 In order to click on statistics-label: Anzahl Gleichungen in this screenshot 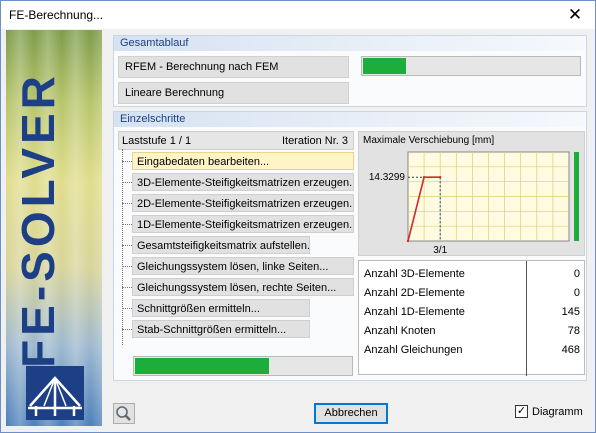, I will do `click(413, 350)`.